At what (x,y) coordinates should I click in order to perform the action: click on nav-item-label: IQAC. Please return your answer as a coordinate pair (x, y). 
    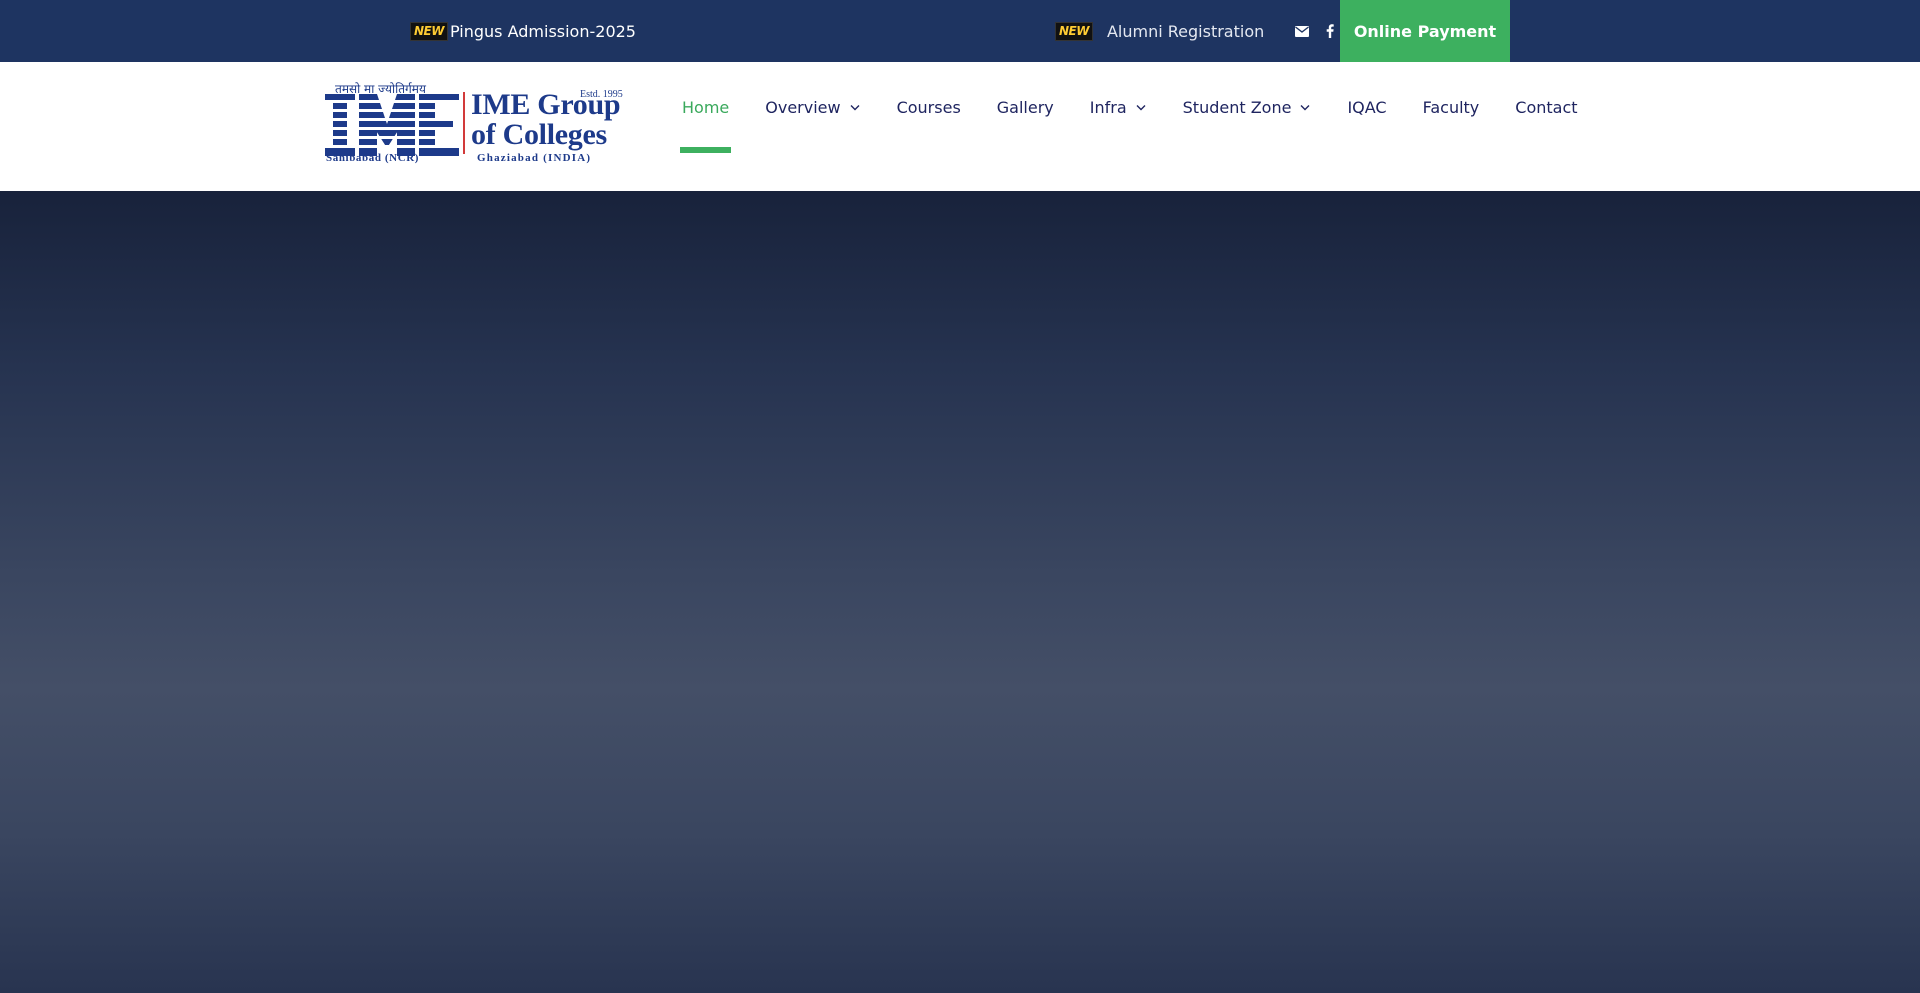
    Looking at the image, I should click on (1367, 107).